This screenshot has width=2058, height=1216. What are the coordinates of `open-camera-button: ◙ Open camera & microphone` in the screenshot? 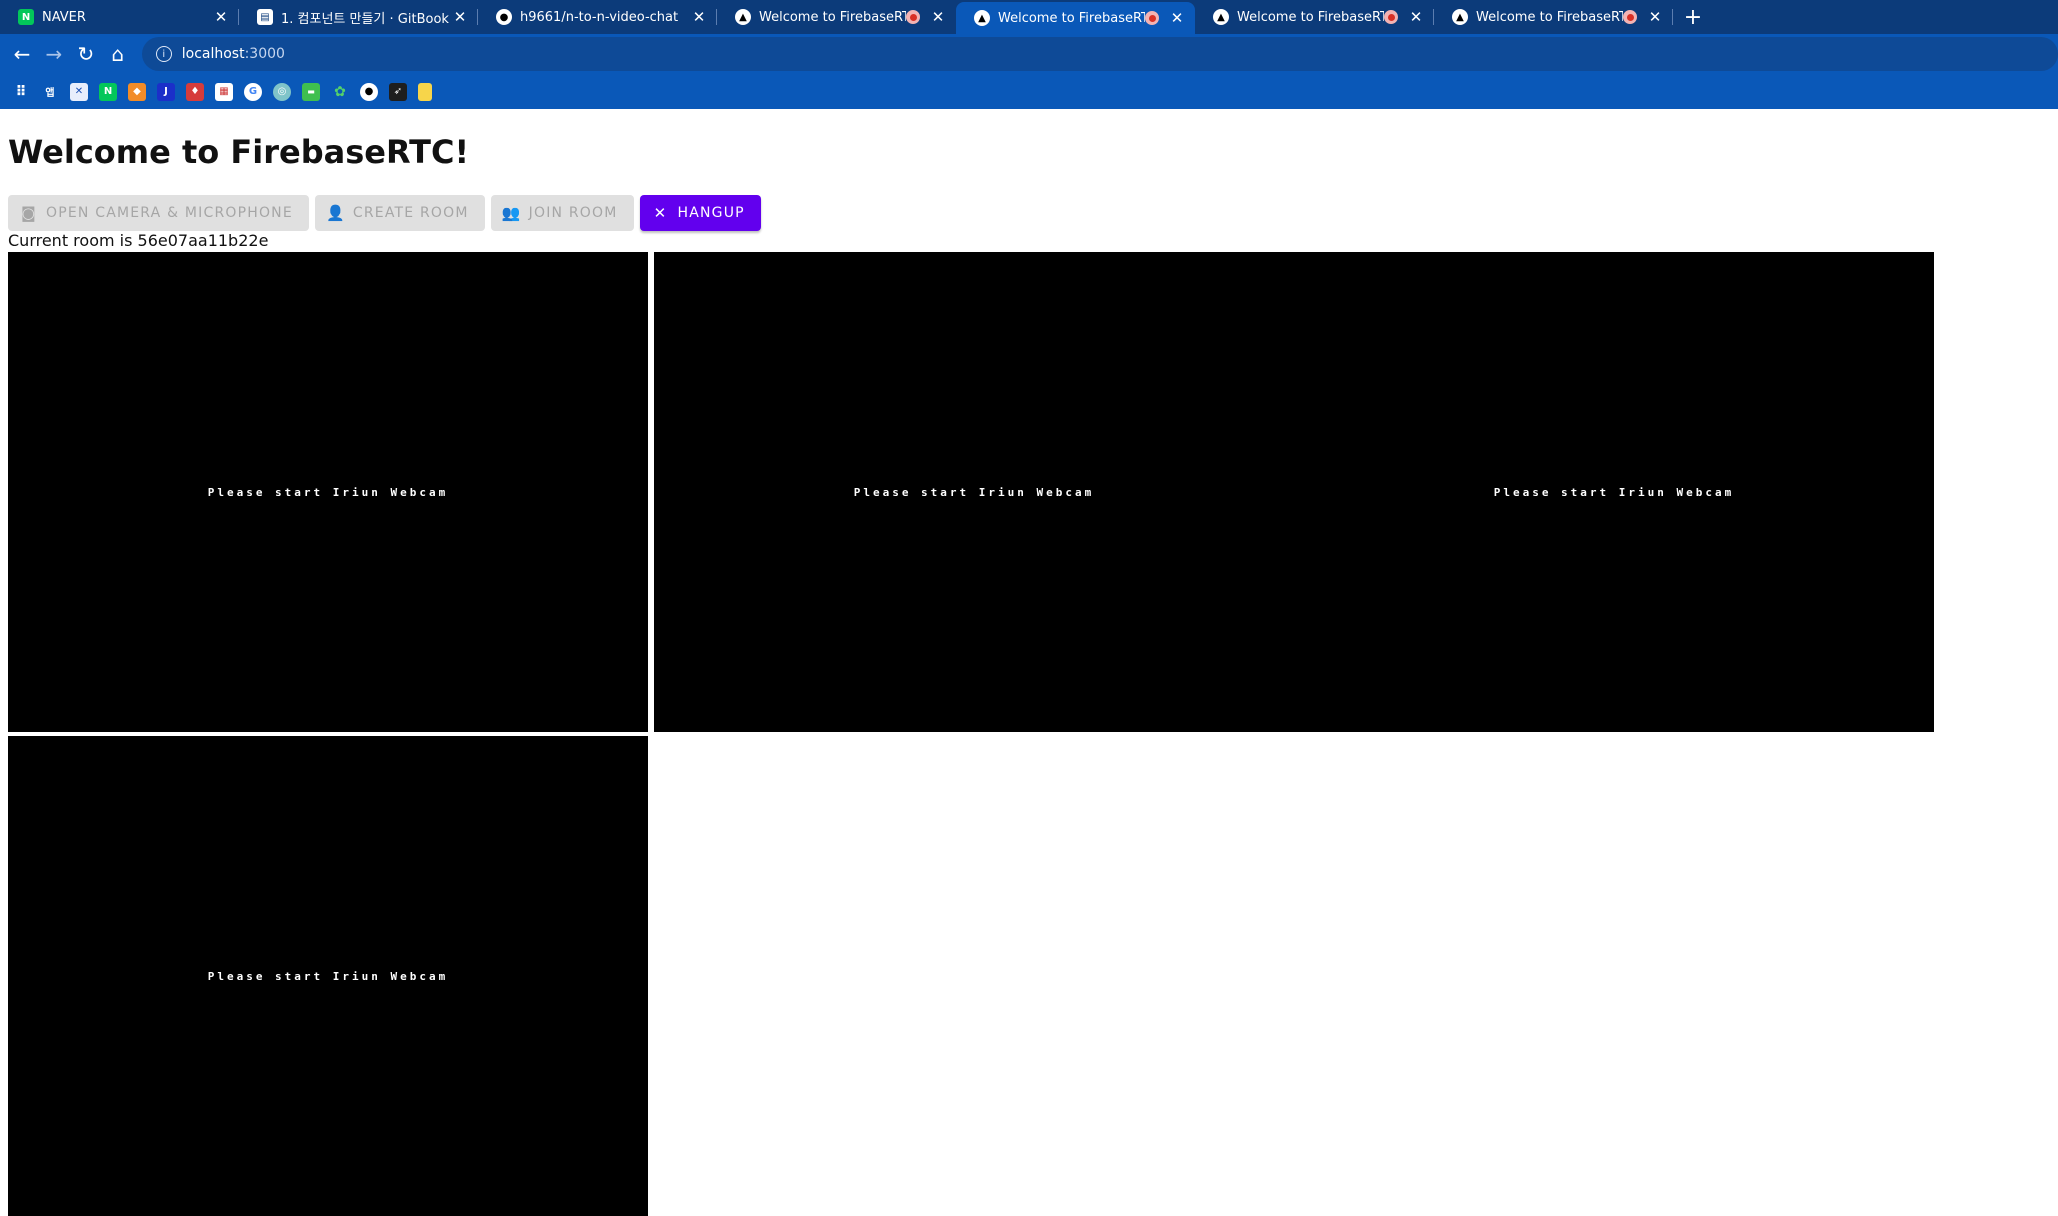 It's located at (158, 213).